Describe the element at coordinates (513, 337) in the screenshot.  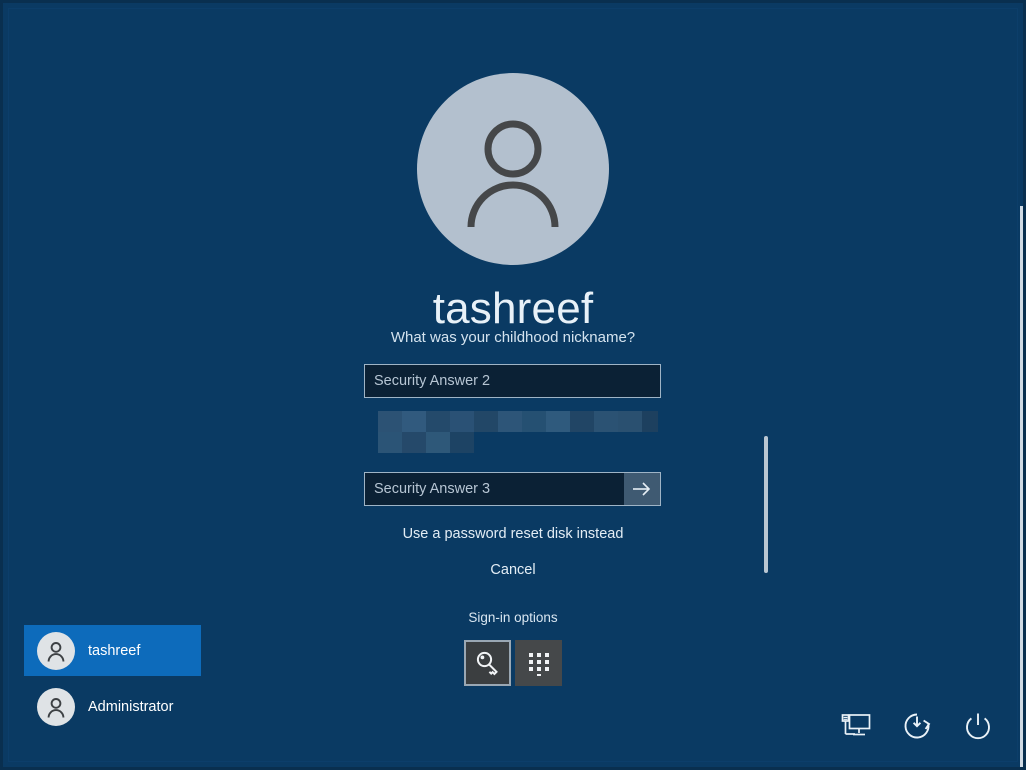
I see `security-question-label: What was your childhood nickname?` at that location.